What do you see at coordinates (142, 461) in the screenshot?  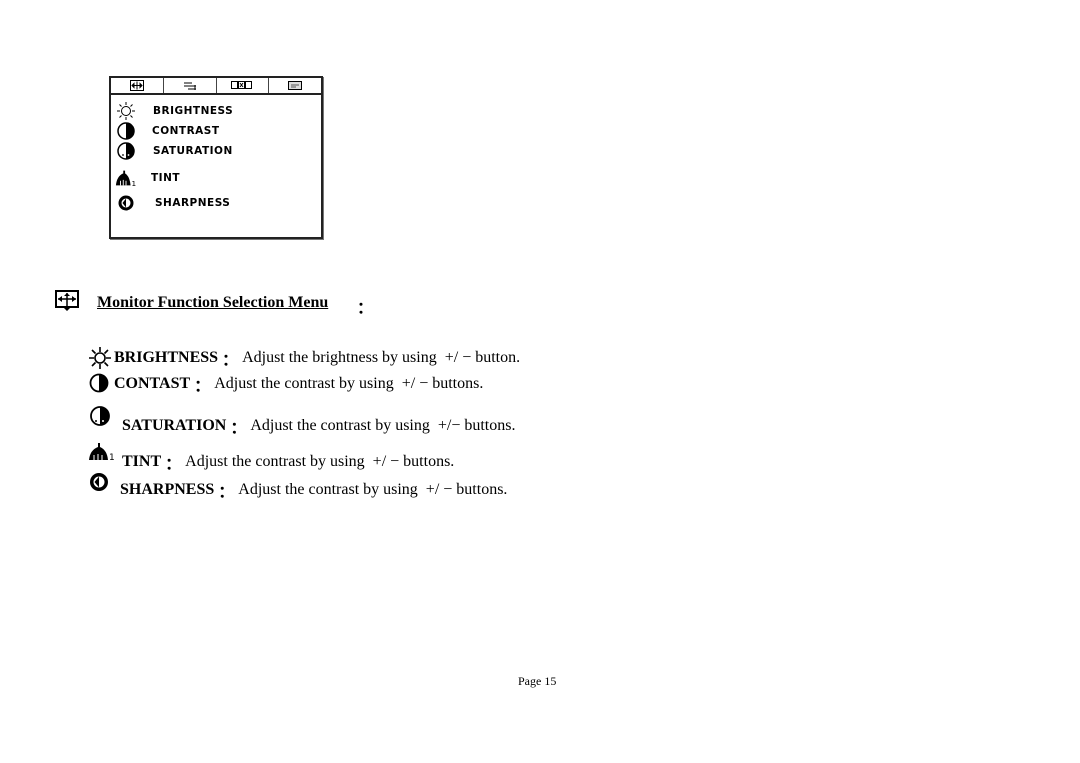 I see `desc-name: TINT` at bounding box center [142, 461].